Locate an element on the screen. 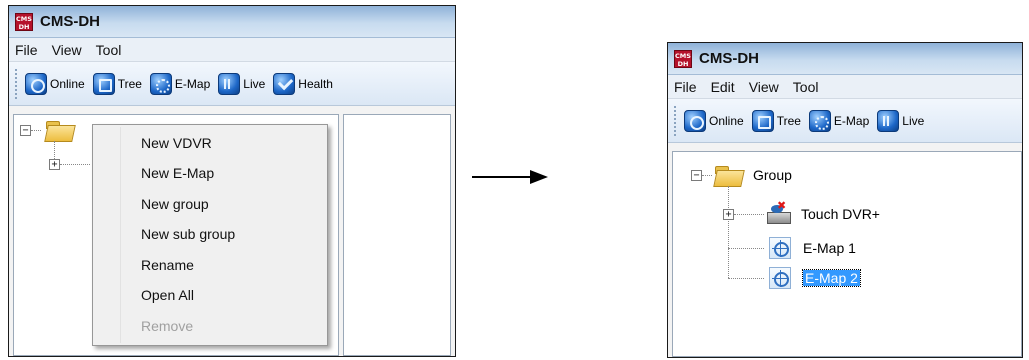 Image resolution: width=1029 pixels, height=360 pixels. menu-item-new-group: New group is located at coordinates (175, 204).